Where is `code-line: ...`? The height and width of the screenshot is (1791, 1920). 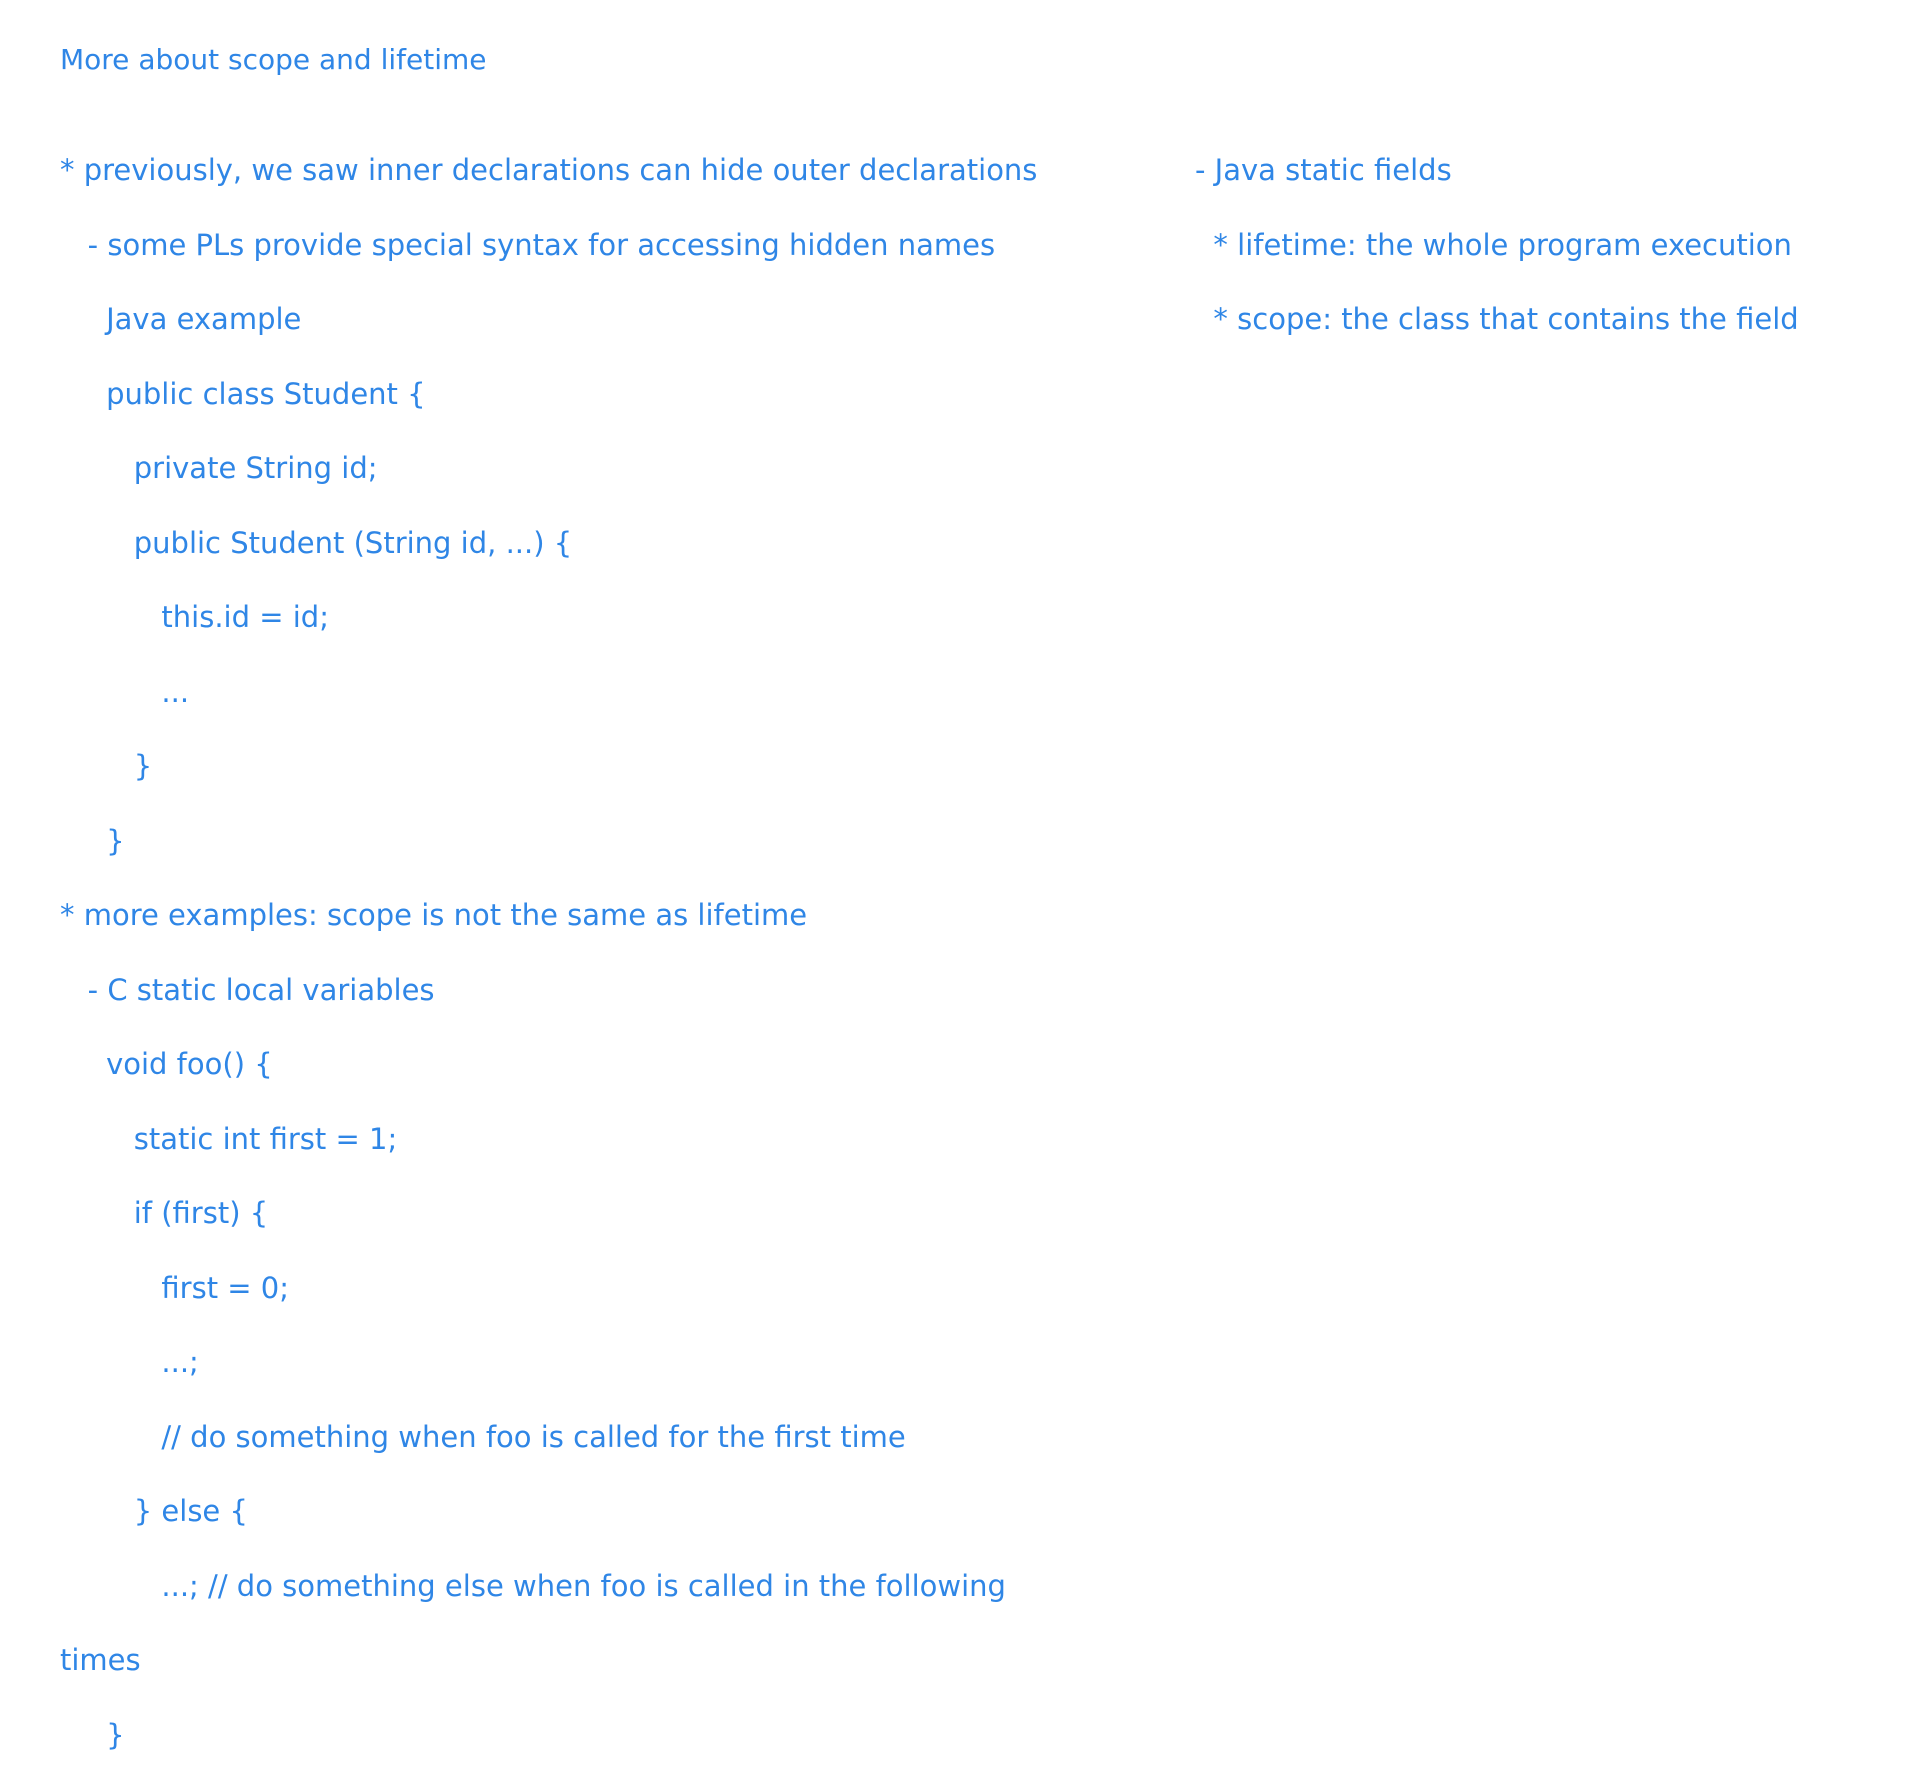
code-line: ... is located at coordinates (125, 691).